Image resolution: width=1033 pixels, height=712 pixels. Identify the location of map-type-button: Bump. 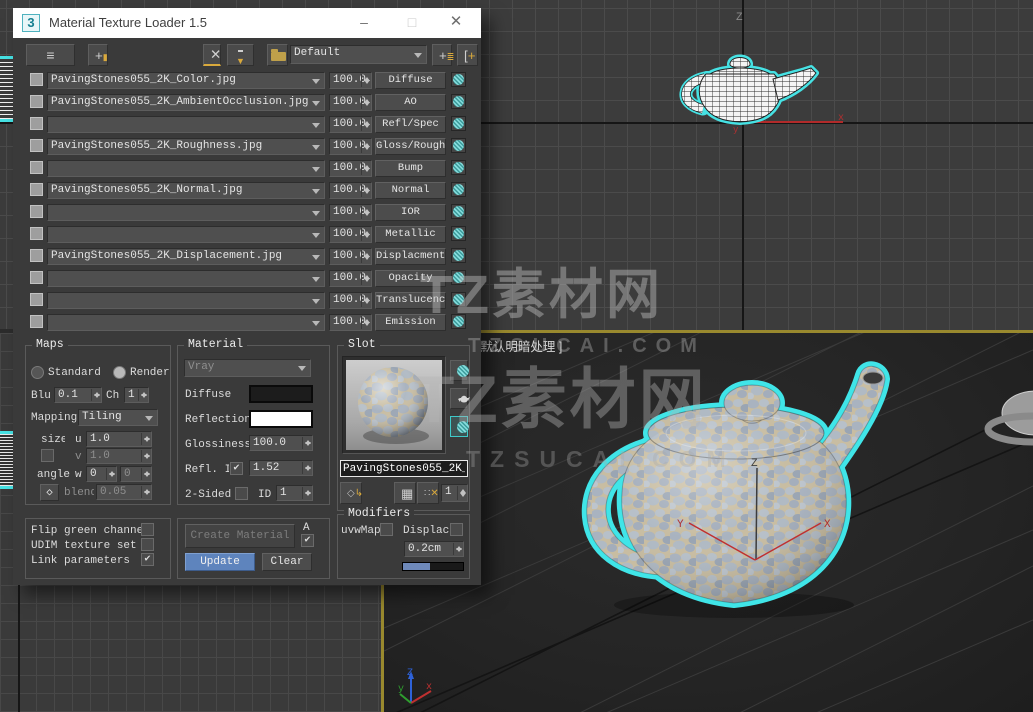
(410, 168).